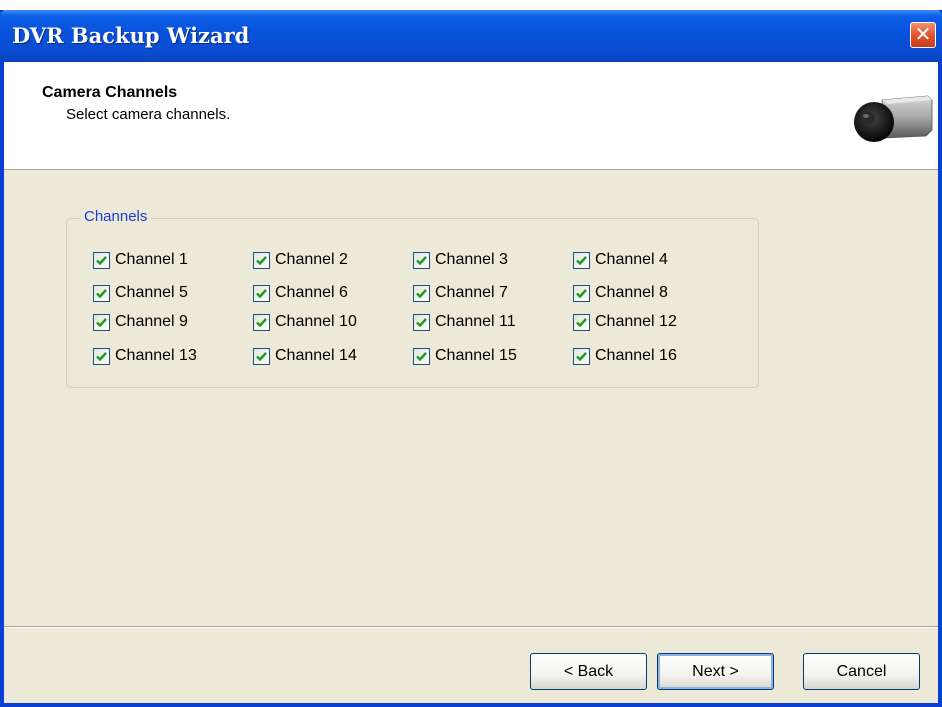 The image size is (942, 707). I want to click on channel-checkbox: Channel 14, so click(305, 356).